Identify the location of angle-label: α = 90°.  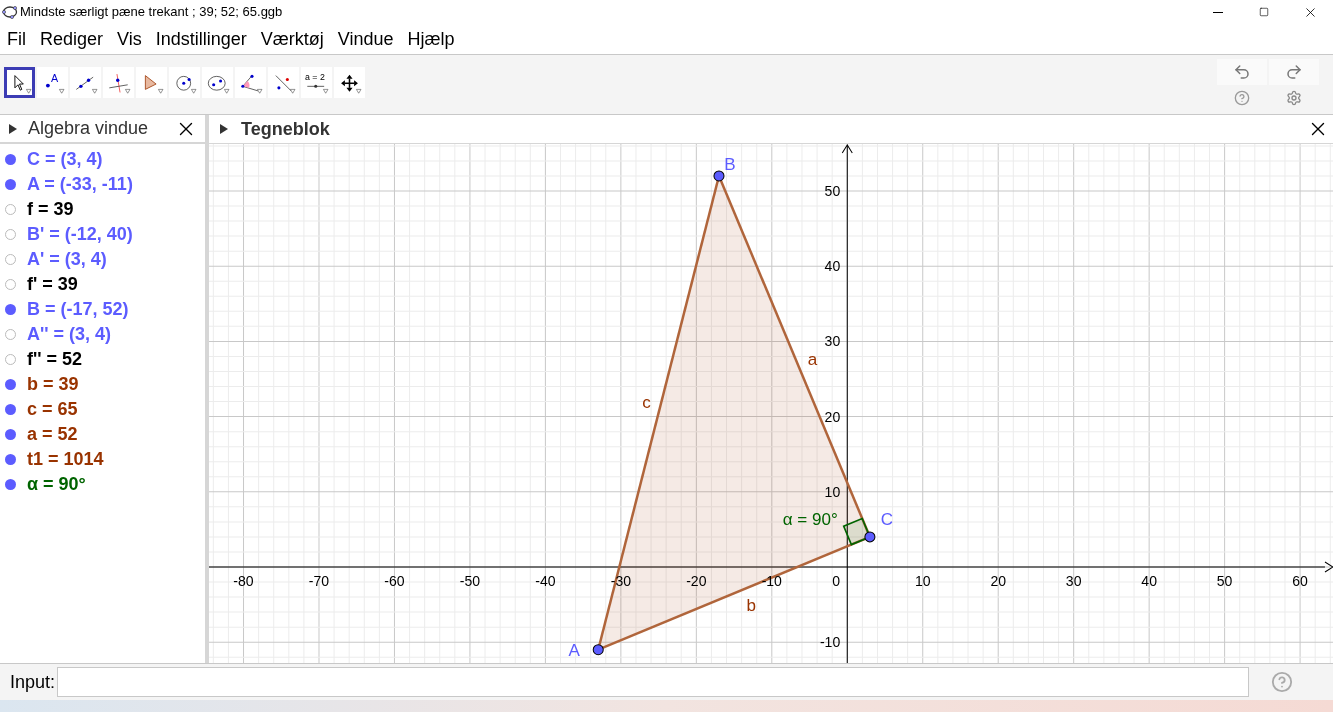
(810, 519).